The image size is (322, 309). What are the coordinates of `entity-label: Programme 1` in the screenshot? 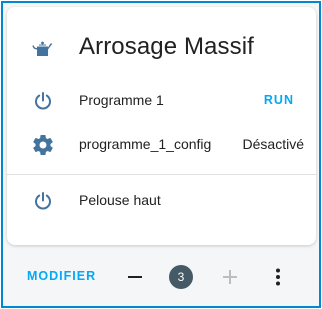 It's located at (121, 100).